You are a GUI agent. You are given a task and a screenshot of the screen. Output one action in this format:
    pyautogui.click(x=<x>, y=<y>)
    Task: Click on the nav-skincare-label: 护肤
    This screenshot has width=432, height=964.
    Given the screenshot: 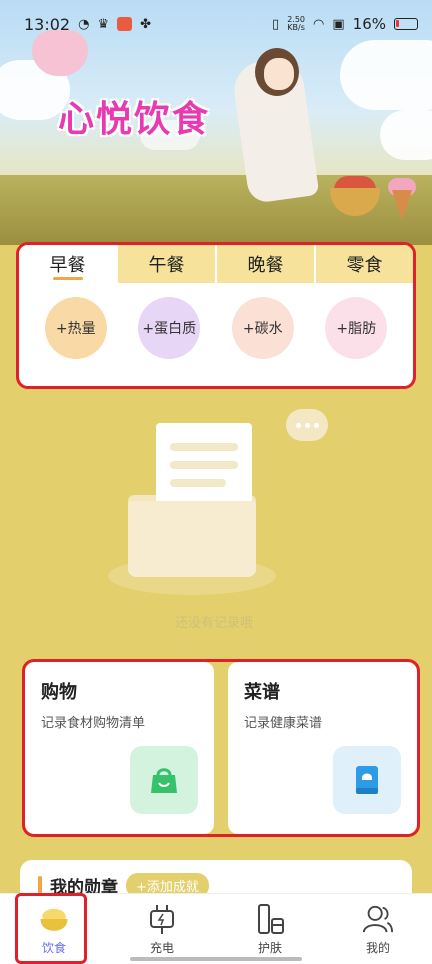 What is the action you would take?
    pyautogui.click(x=269, y=947)
    